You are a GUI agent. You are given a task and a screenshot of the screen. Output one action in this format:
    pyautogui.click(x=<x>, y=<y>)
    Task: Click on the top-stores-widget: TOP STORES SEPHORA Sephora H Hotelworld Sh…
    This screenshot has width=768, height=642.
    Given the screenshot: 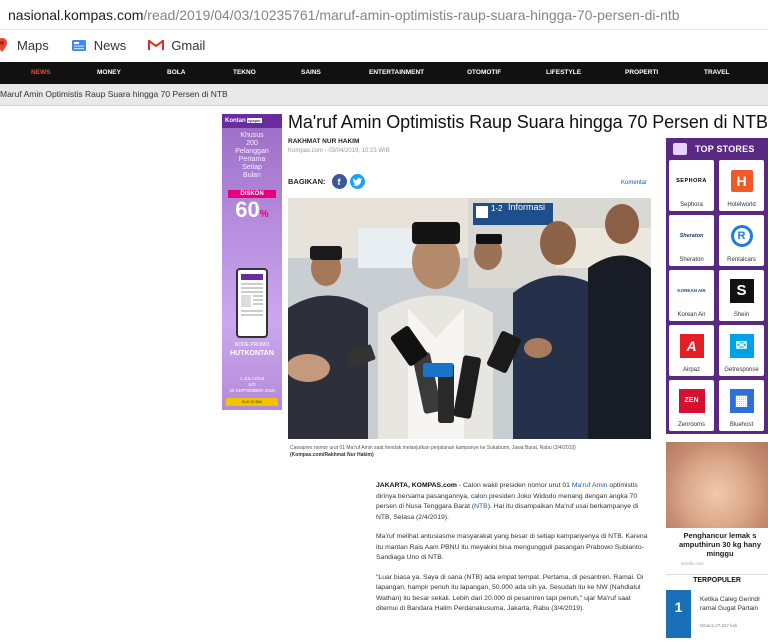 What is the action you would take?
    pyautogui.click(x=717, y=286)
    